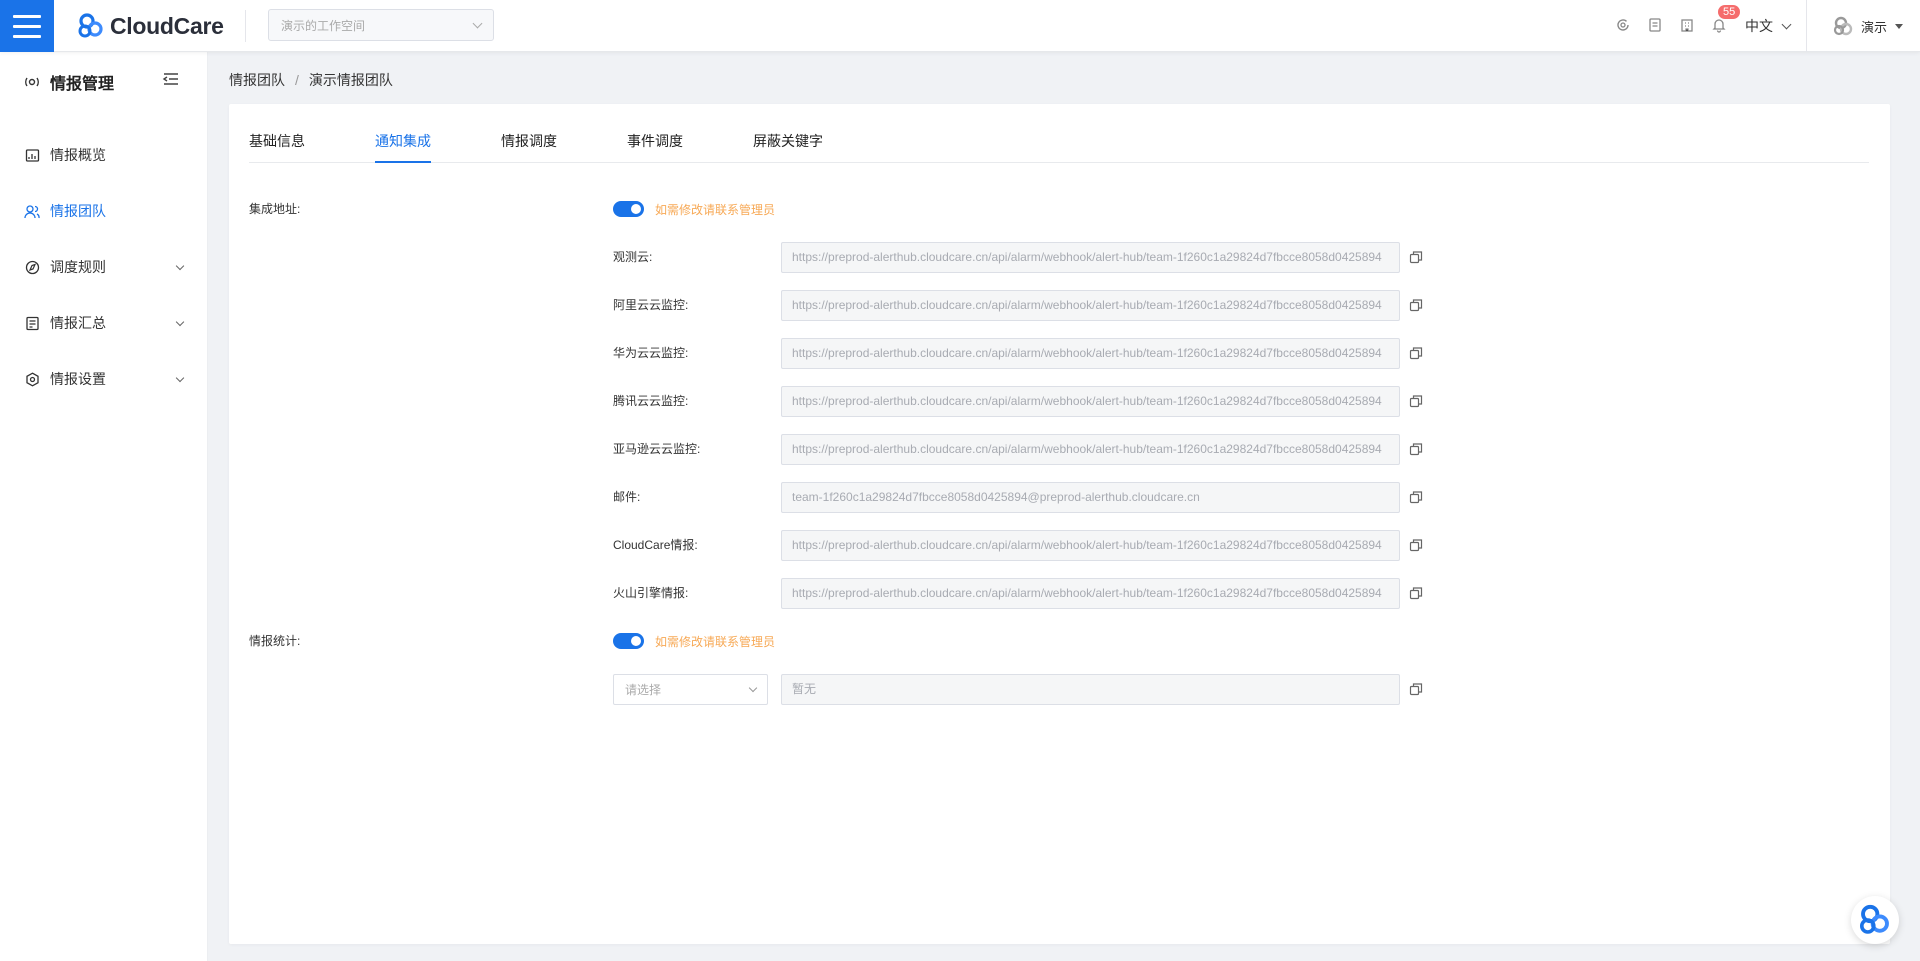 This screenshot has height=961, width=1920. Describe the element at coordinates (32, 82) in the screenshot. I see `intel-icon` at that location.